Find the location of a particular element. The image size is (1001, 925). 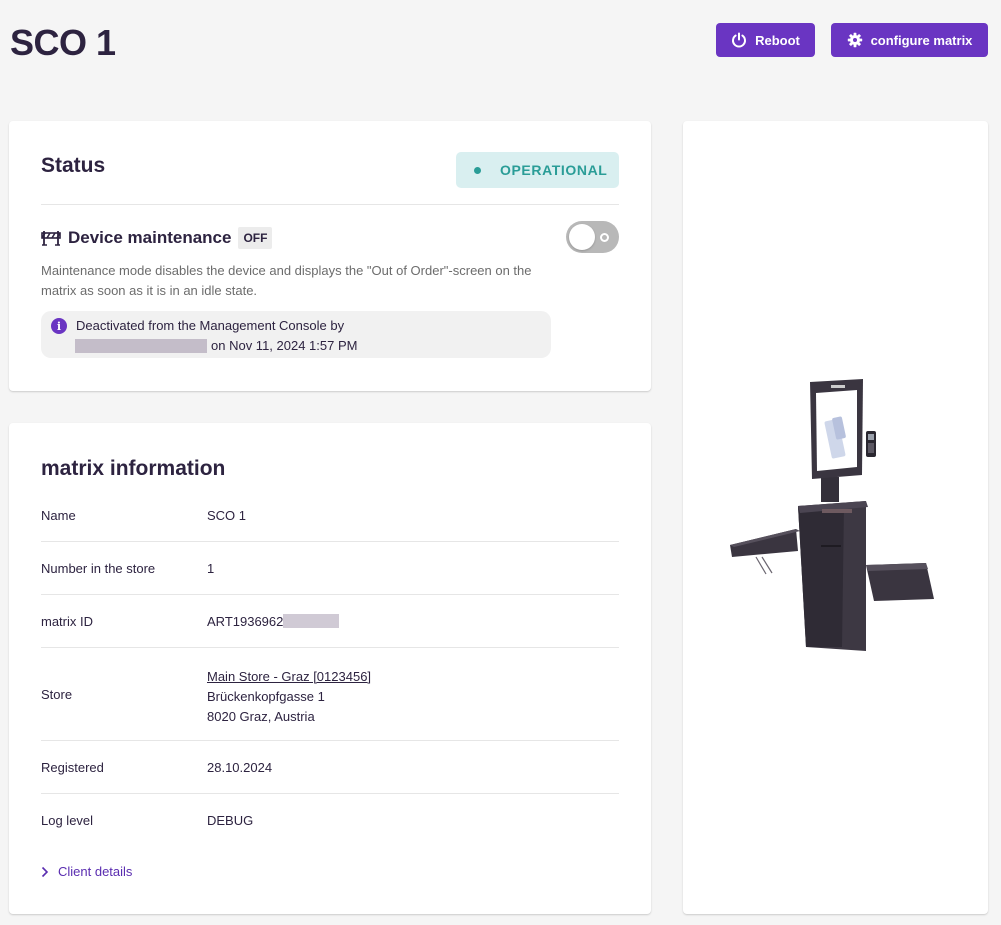

row-value: ART1936962 is located at coordinates (273, 621).